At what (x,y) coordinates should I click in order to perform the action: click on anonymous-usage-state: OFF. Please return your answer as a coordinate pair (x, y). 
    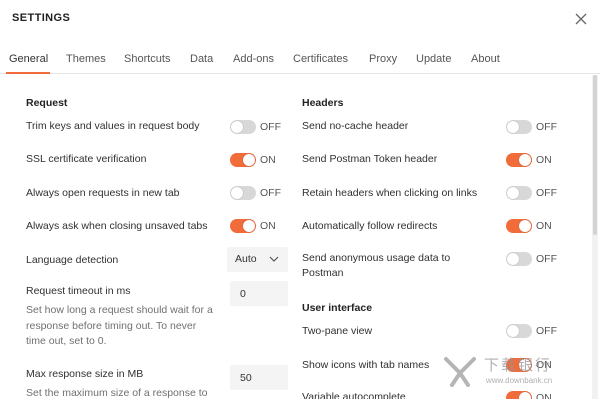
    Looking at the image, I should click on (546, 259).